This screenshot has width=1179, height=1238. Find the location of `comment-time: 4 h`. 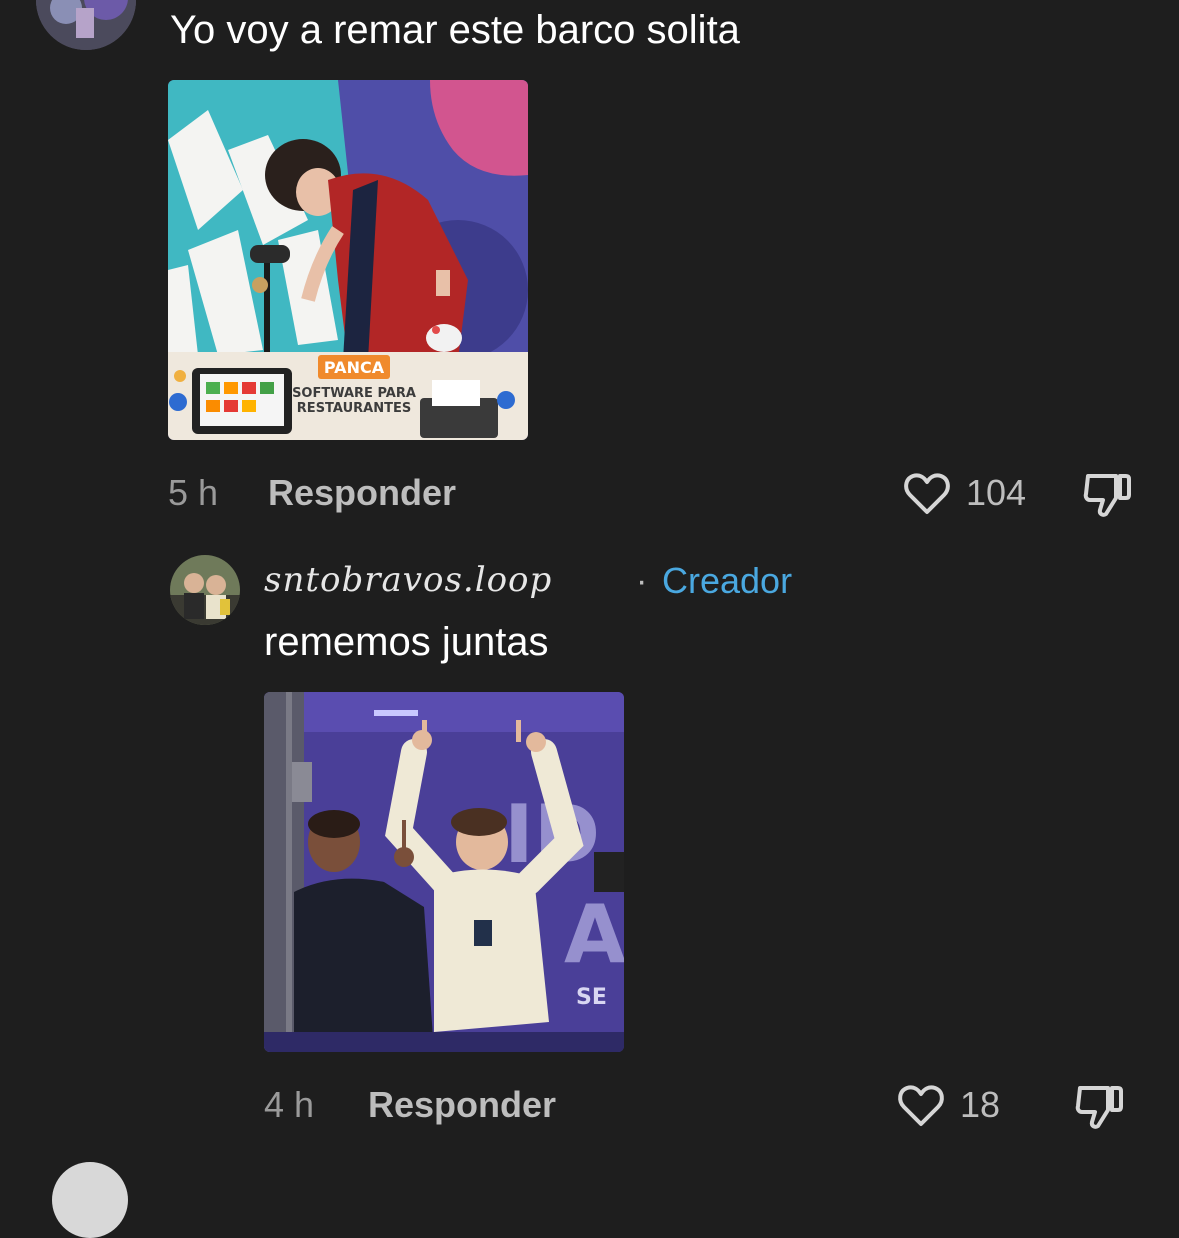

comment-time: 4 h is located at coordinates (289, 1104).